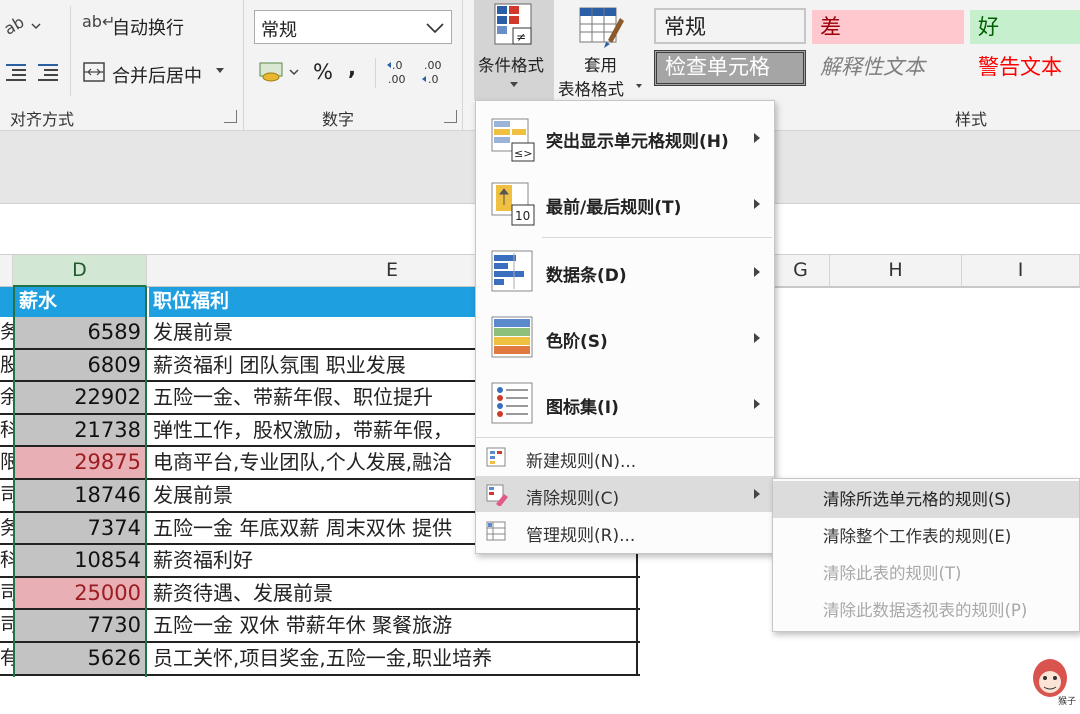  Describe the element at coordinates (230, 116) in the screenshot. I see `alignment-dialog-launcher-icon` at that location.